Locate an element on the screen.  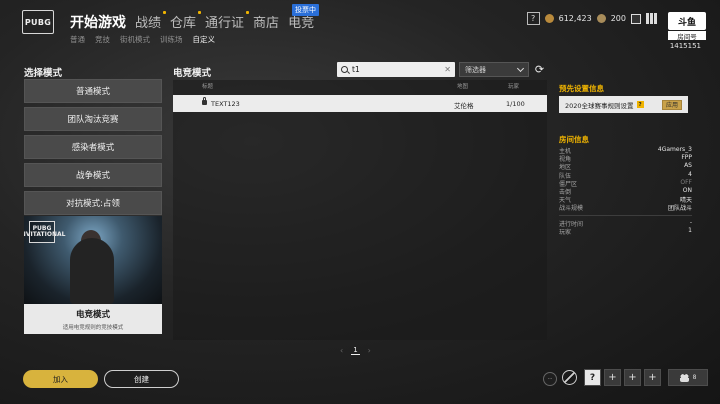
sub-nav: 普通 竞技 街机模式 训练场 自定义 is located at coordinates (142, 39).